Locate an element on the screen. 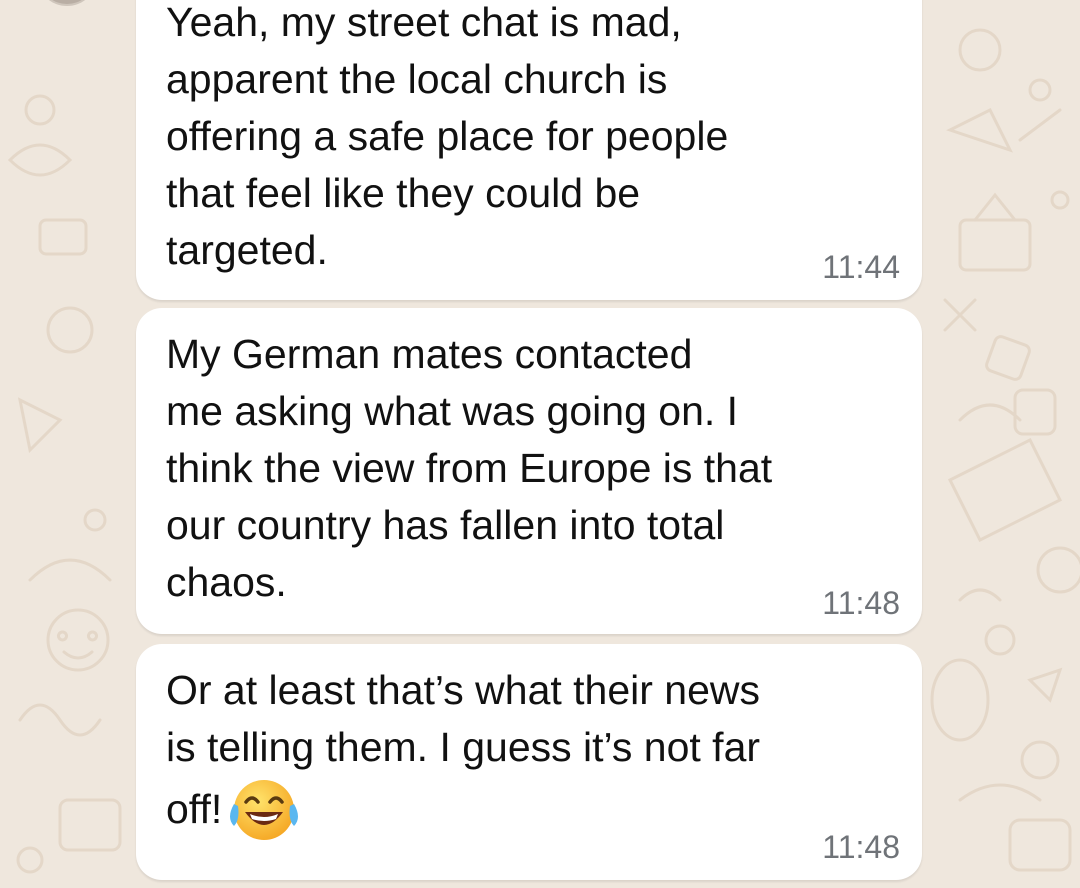  message-timestamp: 11:44 is located at coordinates (861, 267).